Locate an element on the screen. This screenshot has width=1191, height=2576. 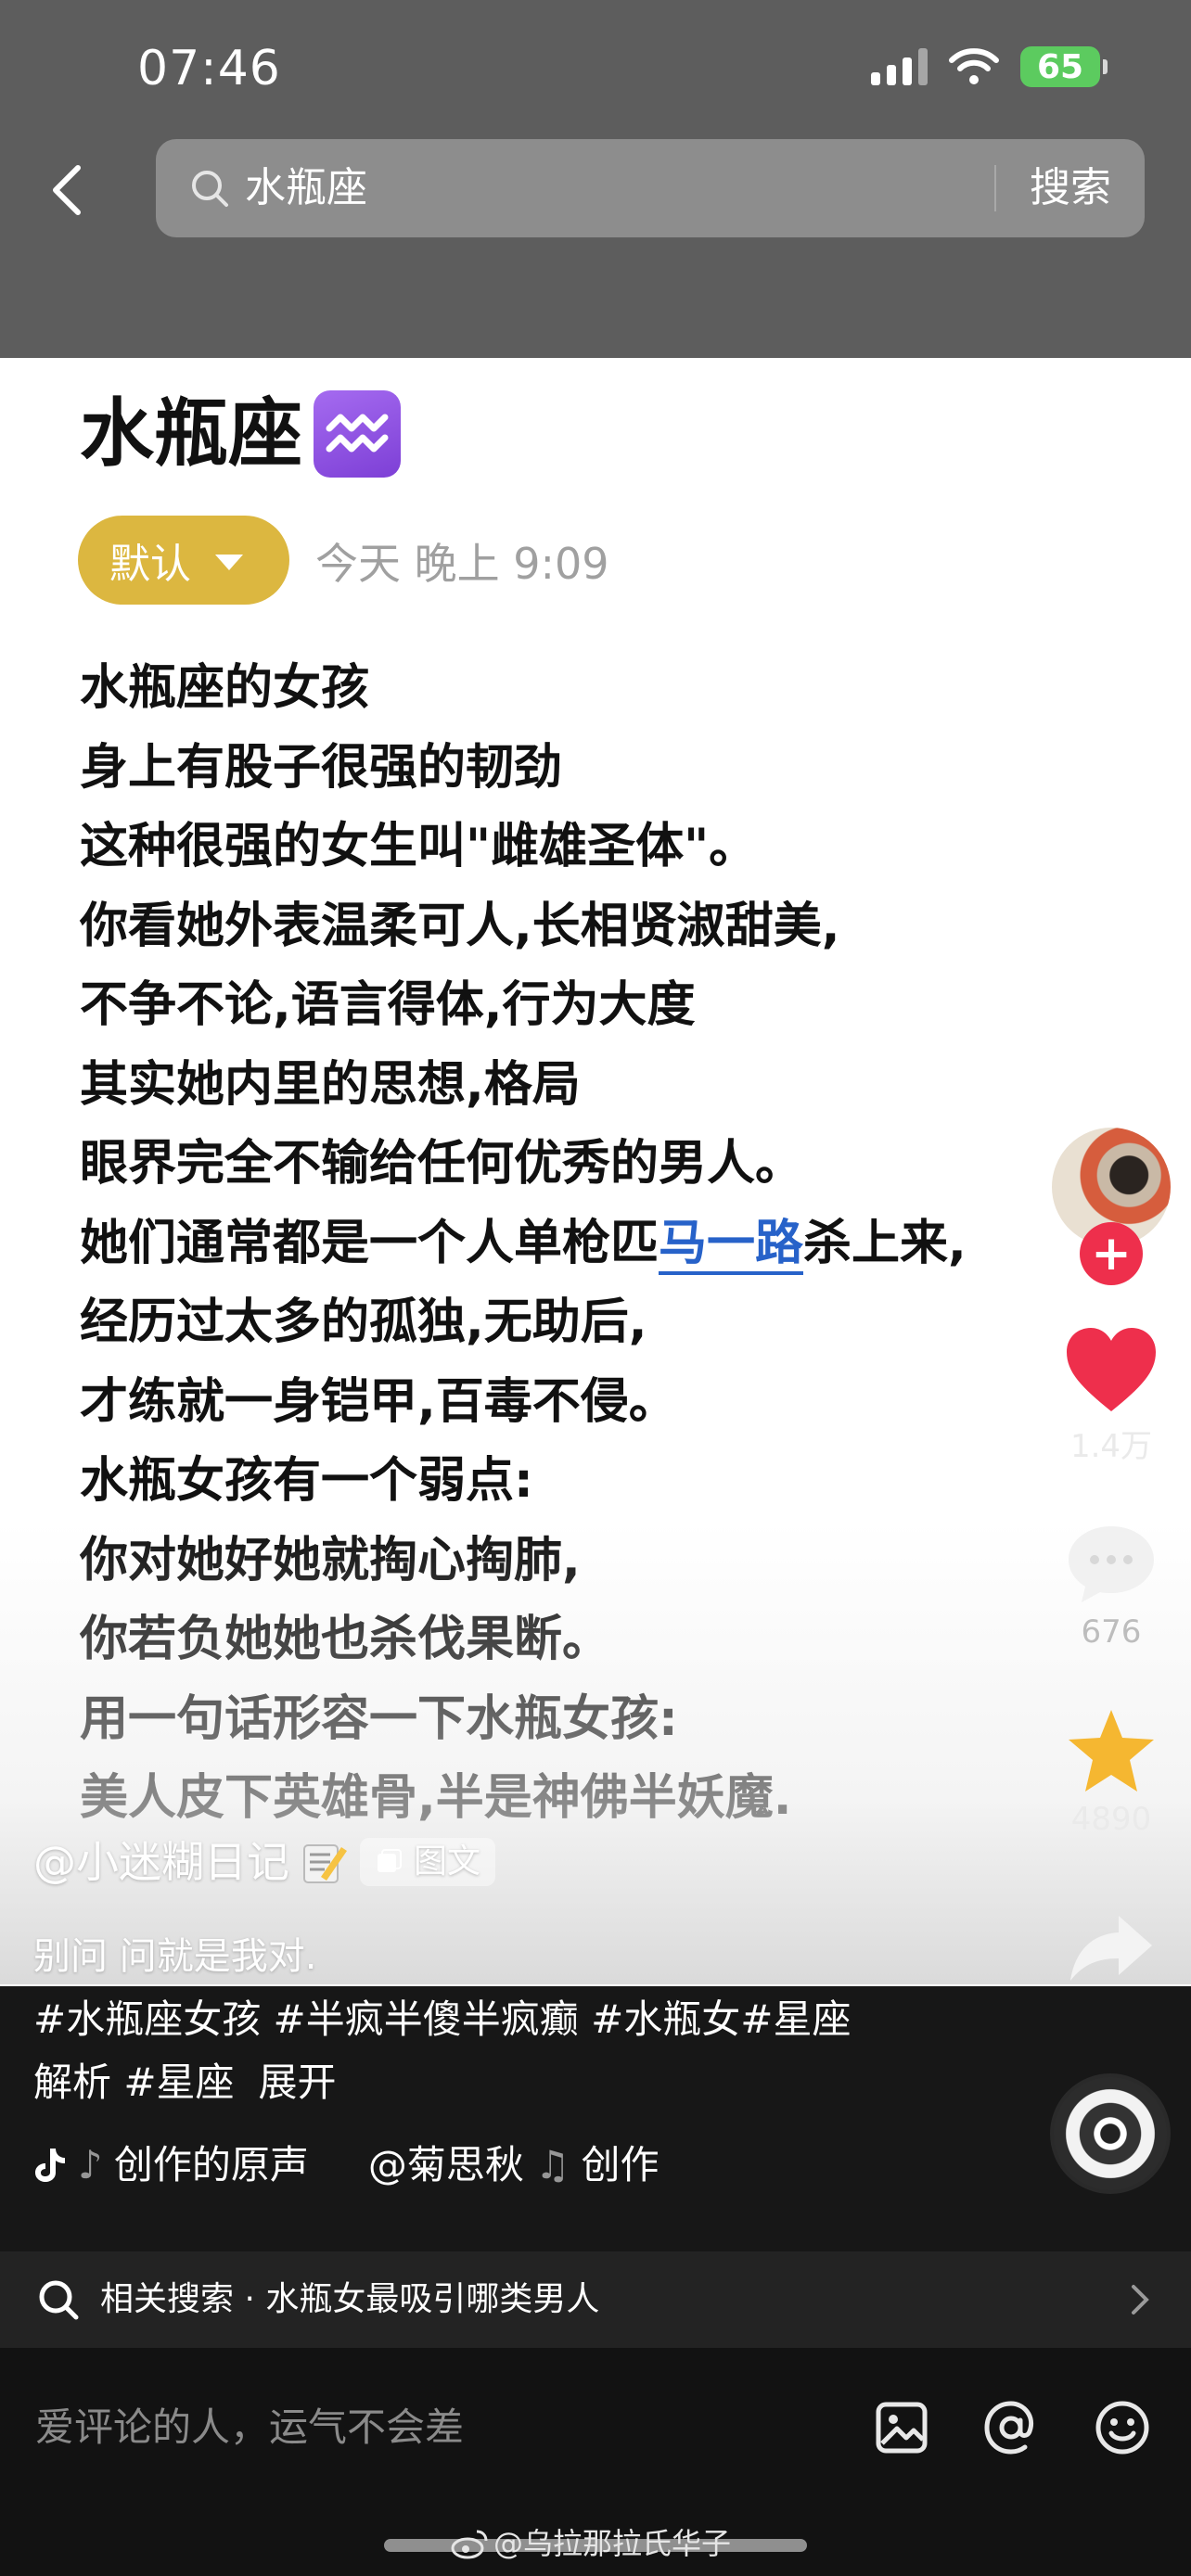
music-disc is located at coordinates (1110, 2133).